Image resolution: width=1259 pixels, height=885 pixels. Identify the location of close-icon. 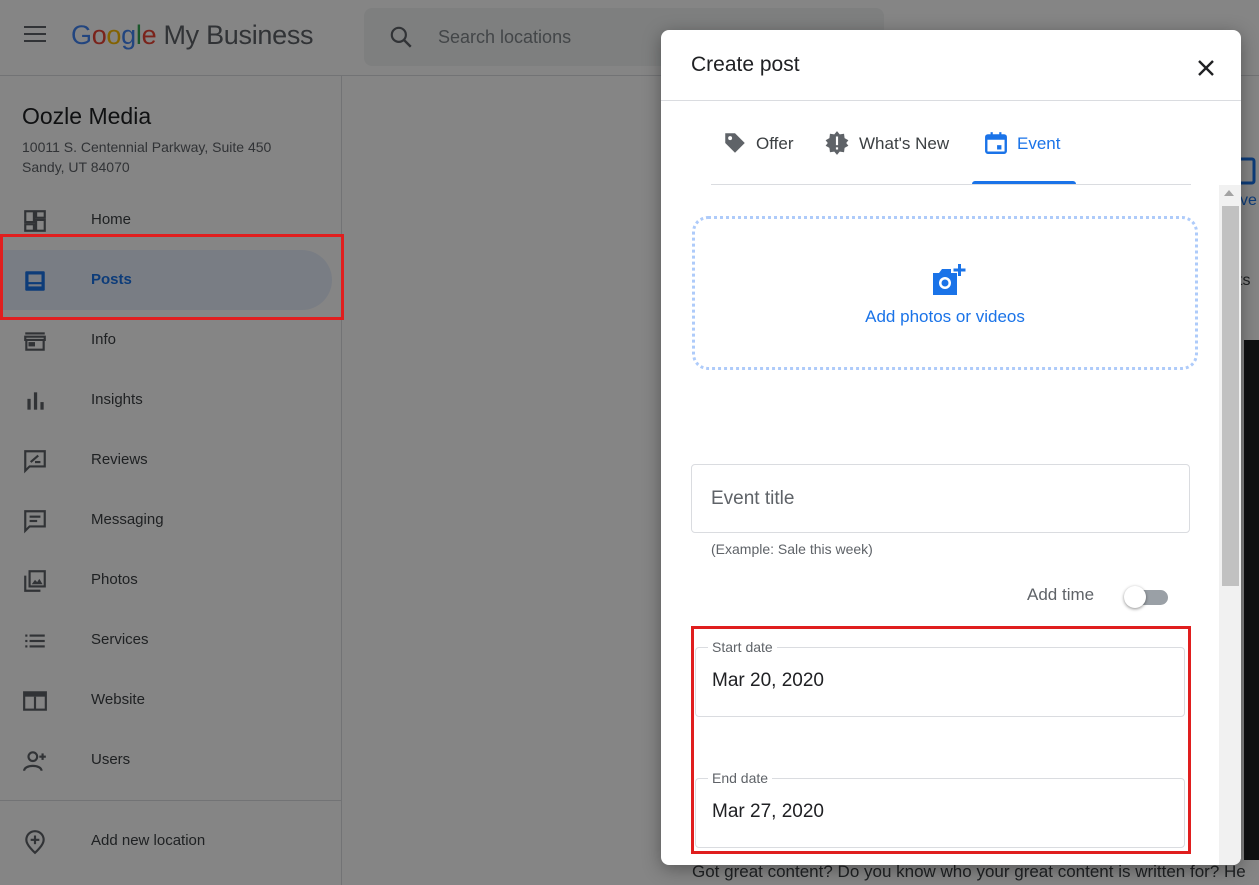
(1206, 68).